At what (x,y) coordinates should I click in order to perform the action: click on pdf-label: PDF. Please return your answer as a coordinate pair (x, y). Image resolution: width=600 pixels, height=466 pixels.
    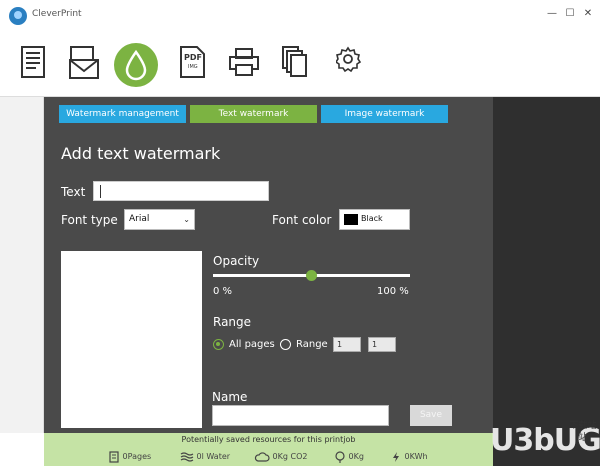
    Looking at the image, I should click on (193, 57).